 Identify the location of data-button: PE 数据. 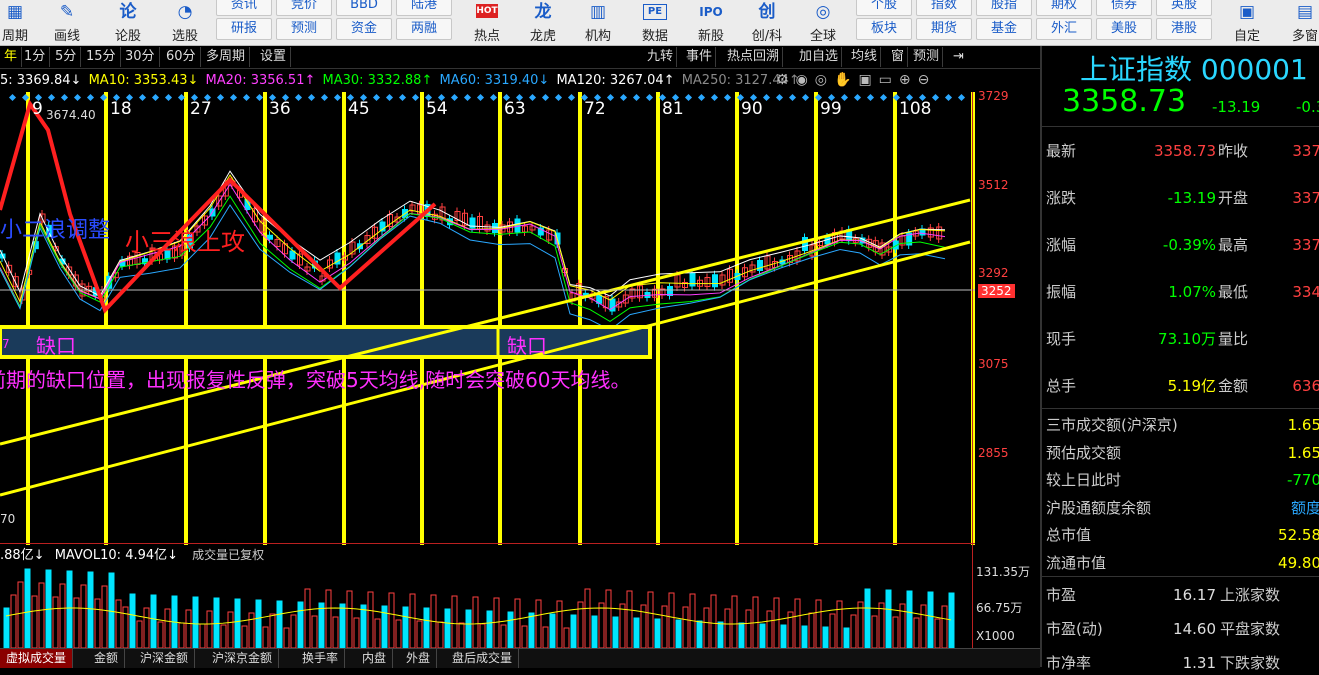
(655, 22).